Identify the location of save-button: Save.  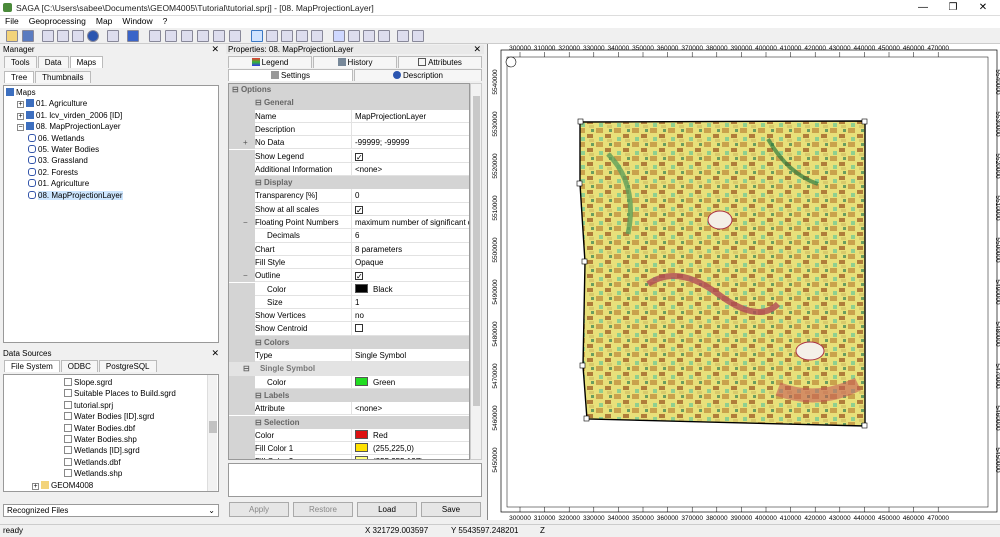
(451, 509).